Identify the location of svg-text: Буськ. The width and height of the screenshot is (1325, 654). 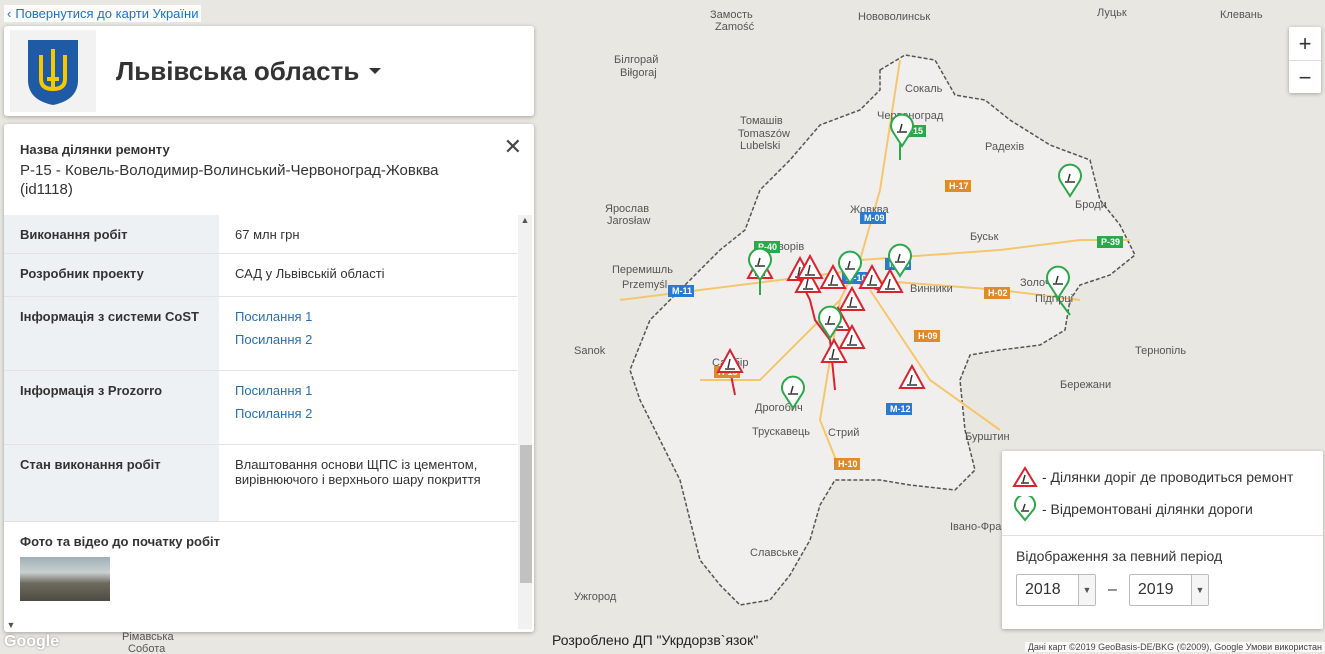
(984, 237).